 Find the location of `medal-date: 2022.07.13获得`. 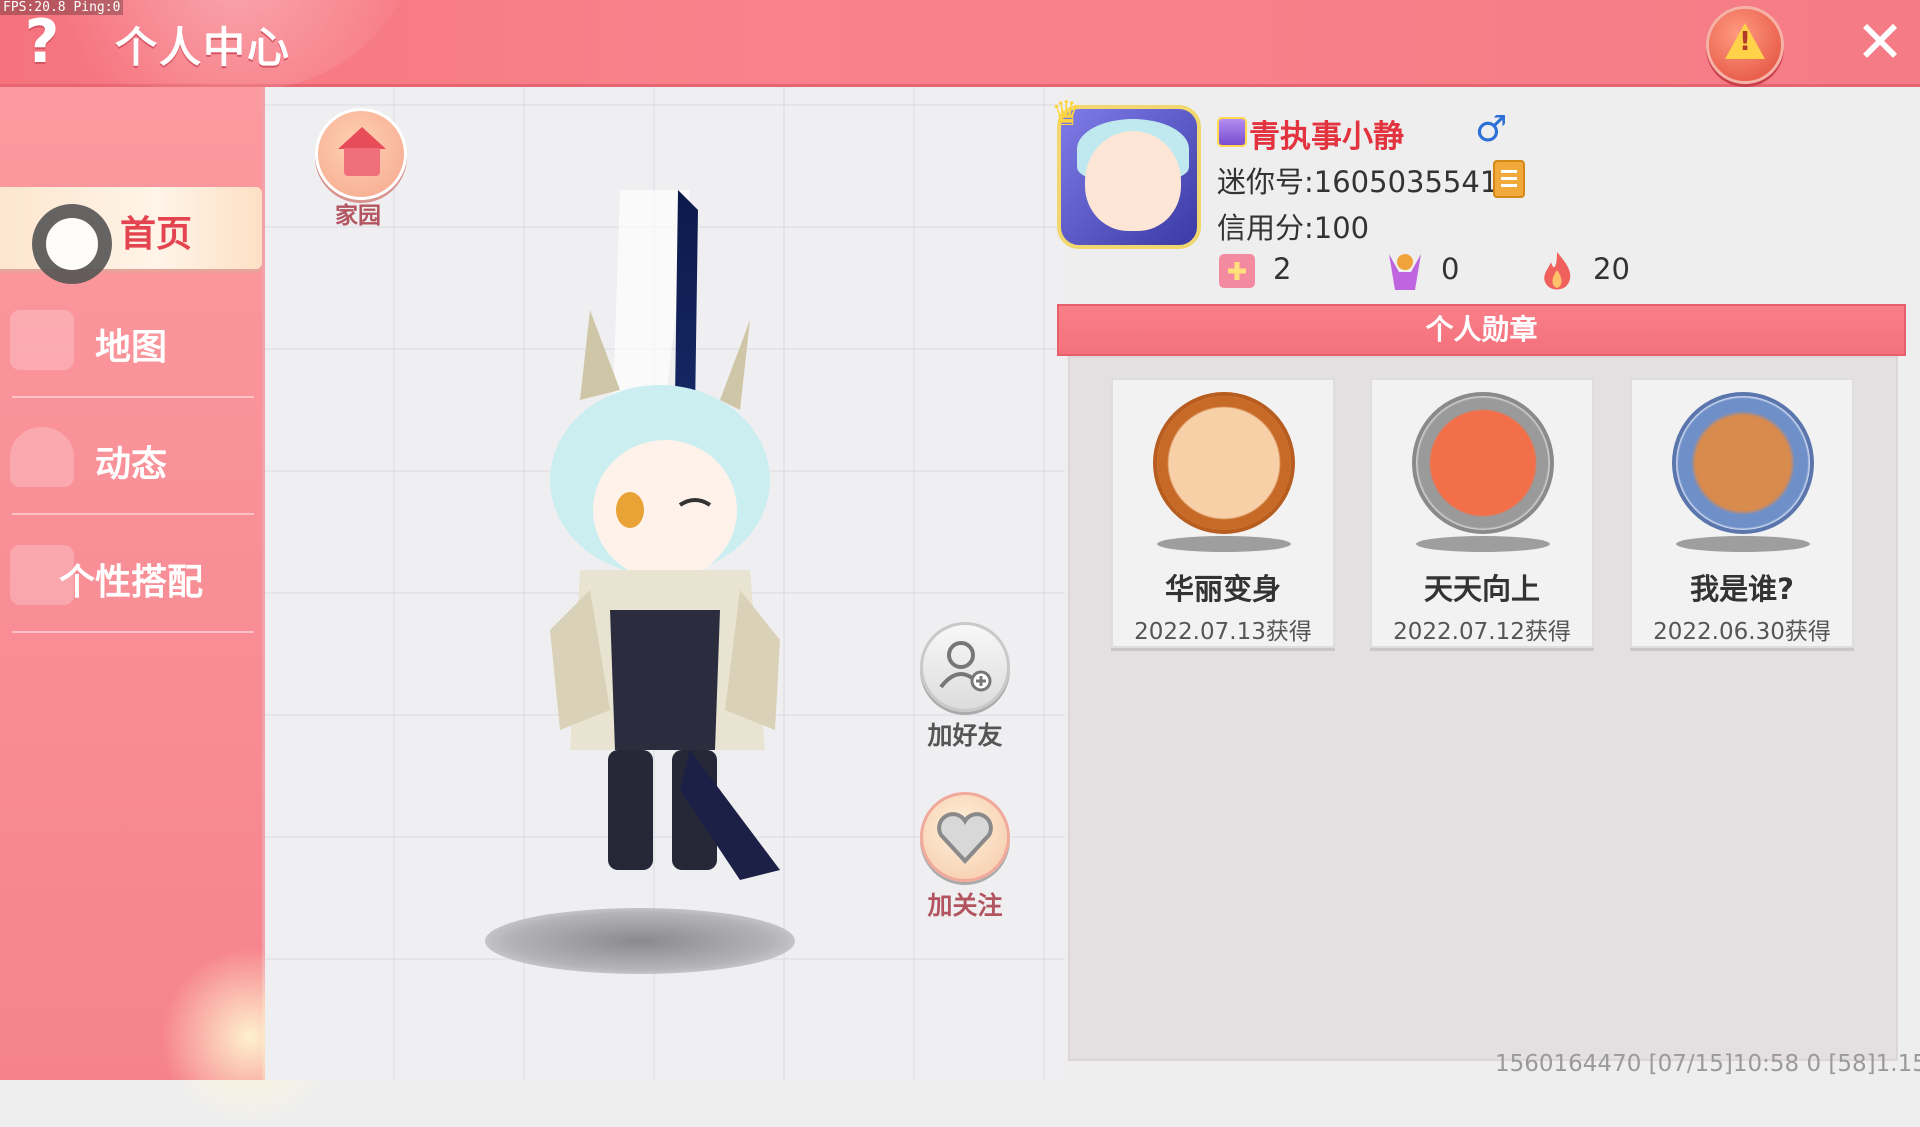

medal-date: 2022.07.13获得 is located at coordinates (1223, 632).